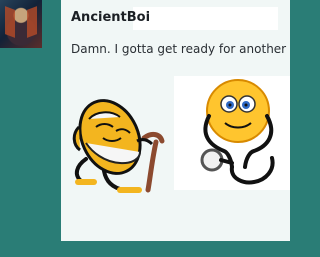  What do you see at coordinates (118, 146) in the screenshot?
I see `old-man-emoji-icon` at bounding box center [118, 146].